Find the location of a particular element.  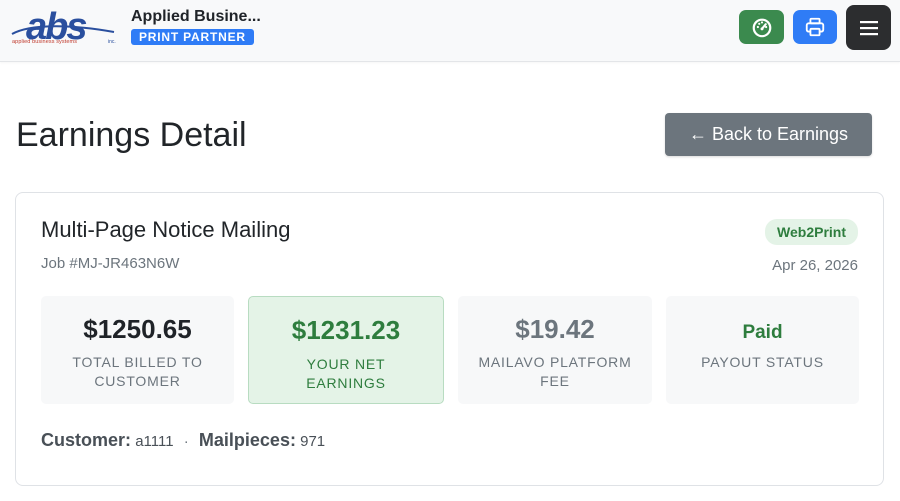

mailpieces-value: 971 is located at coordinates (313, 441).